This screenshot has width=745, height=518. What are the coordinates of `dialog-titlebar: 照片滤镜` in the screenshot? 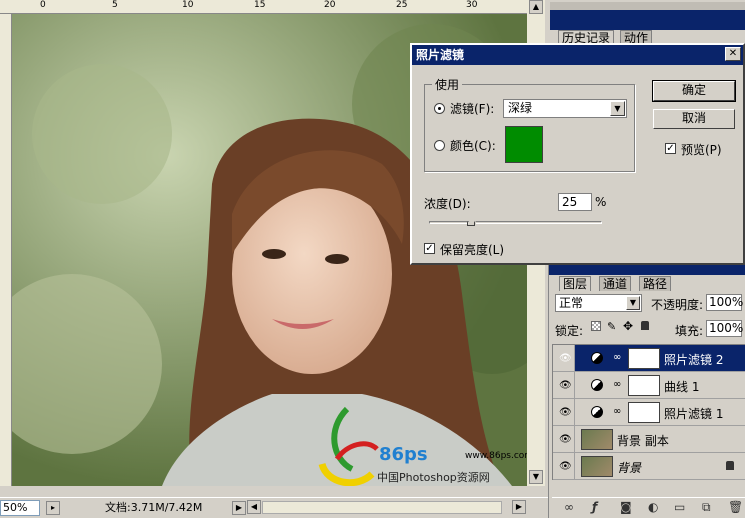 It's located at (577, 55).